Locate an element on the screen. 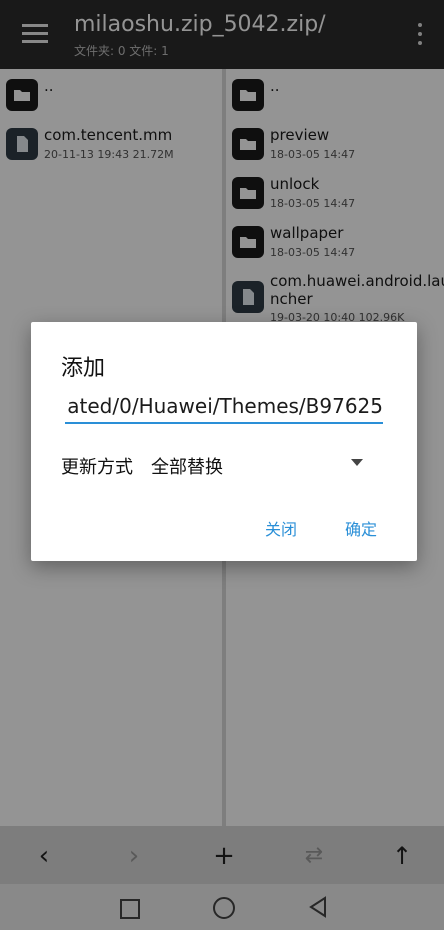  ok-button: 确定 is located at coordinates (361, 528).